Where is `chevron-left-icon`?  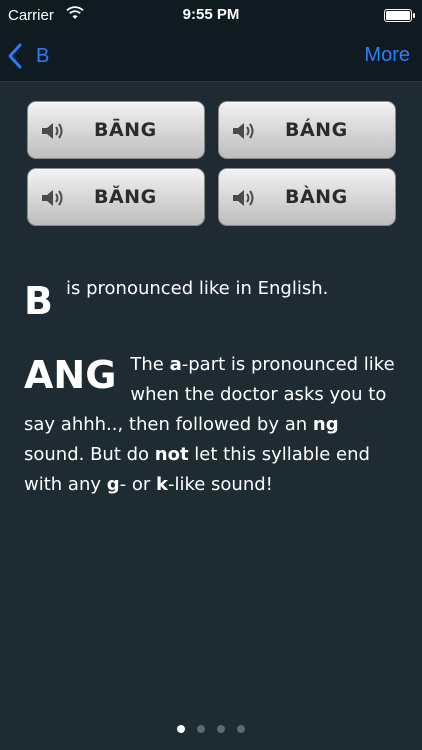
chevron-left-icon is located at coordinates (15, 56).